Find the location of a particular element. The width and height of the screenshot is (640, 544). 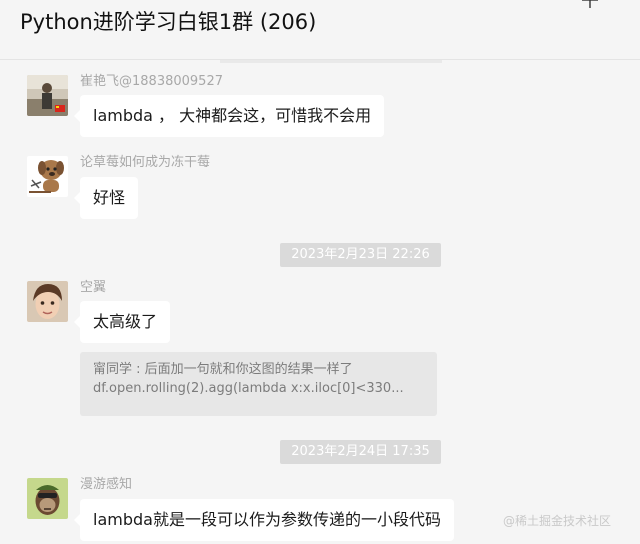

message-bubble: lambda ， 大神都会这，可惜我不会用 is located at coordinates (229, 116).